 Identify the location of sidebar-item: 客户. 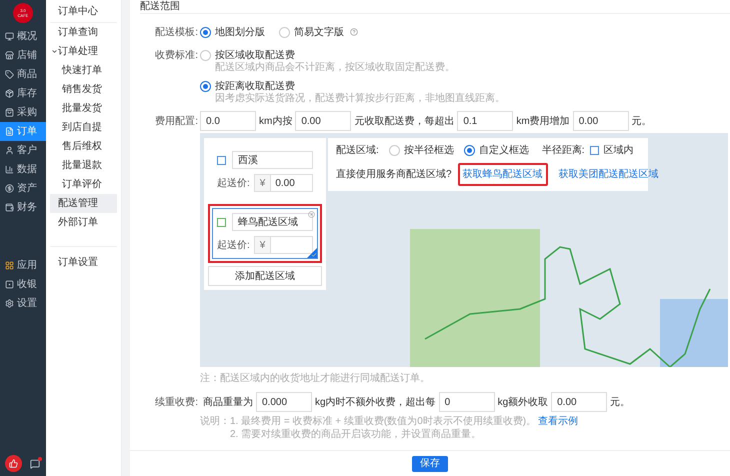
(23, 150).